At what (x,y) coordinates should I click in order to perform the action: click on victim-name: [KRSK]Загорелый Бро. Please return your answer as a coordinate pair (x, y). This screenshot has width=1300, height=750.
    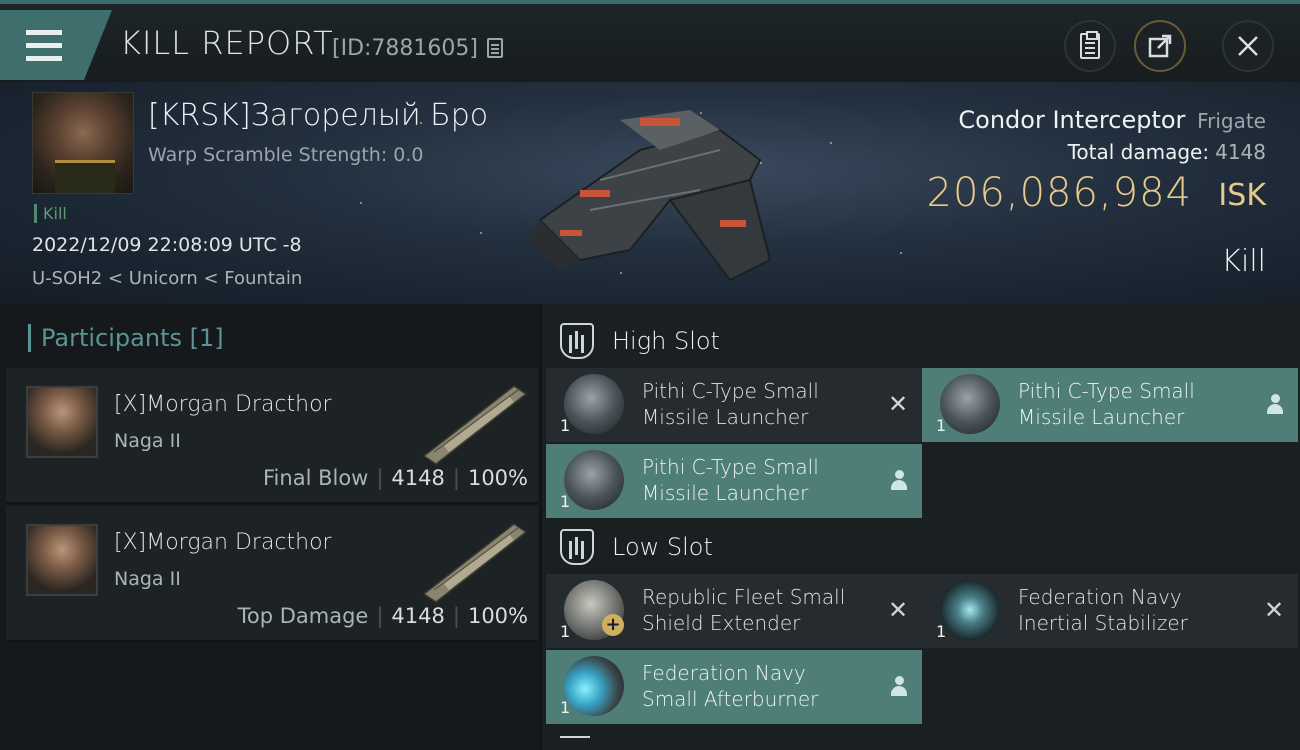
    Looking at the image, I should click on (318, 115).